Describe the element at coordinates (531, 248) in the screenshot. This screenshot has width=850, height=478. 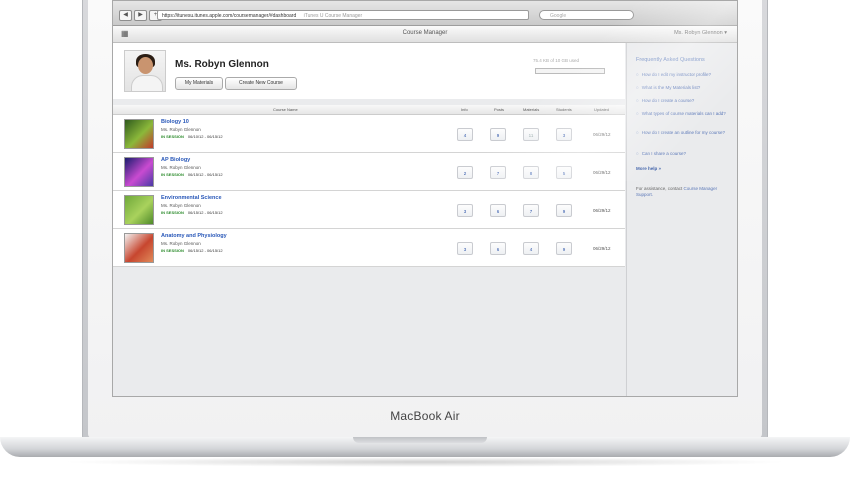
I see `materials-count: 4` at that location.